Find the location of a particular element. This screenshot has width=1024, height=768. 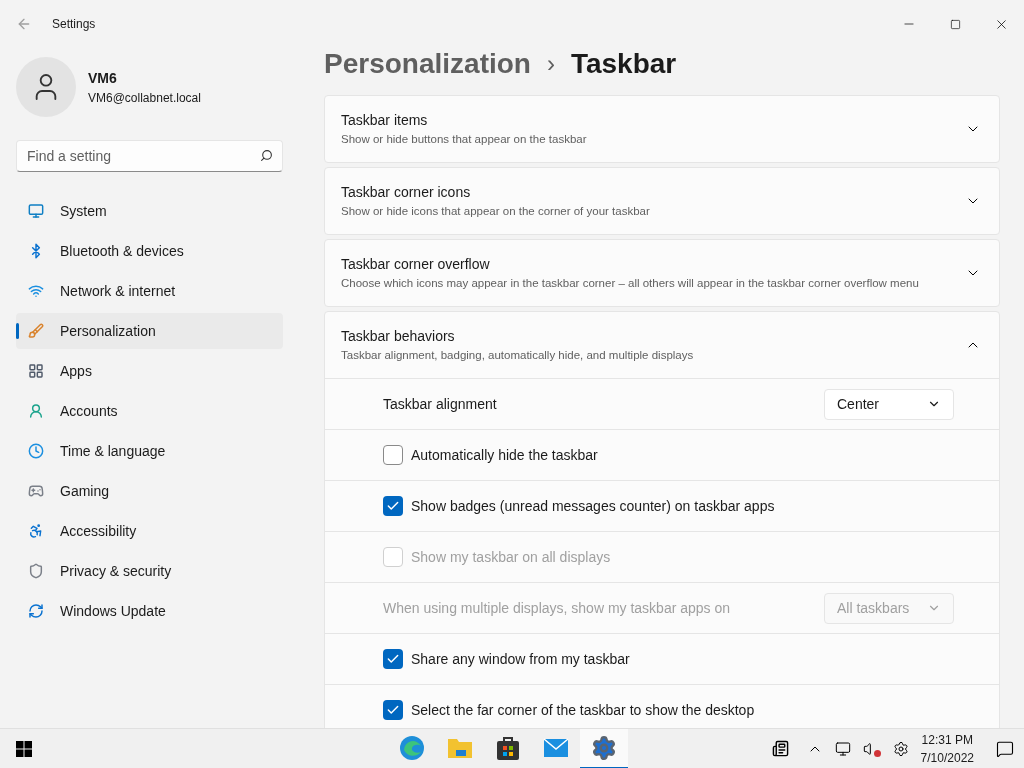

gear-icon is located at coordinates (604, 747).